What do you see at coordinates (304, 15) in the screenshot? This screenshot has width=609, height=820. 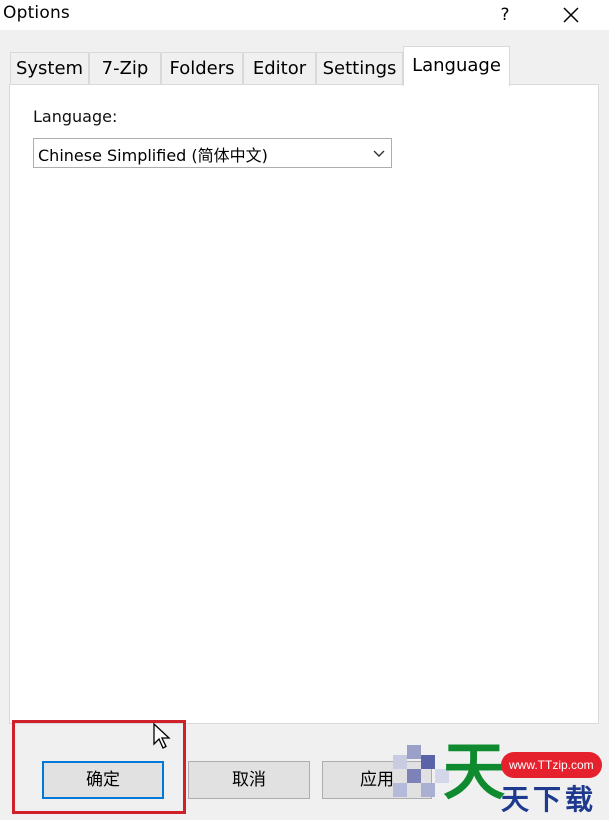 I see `title-bar: Options ?` at bounding box center [304, 15].